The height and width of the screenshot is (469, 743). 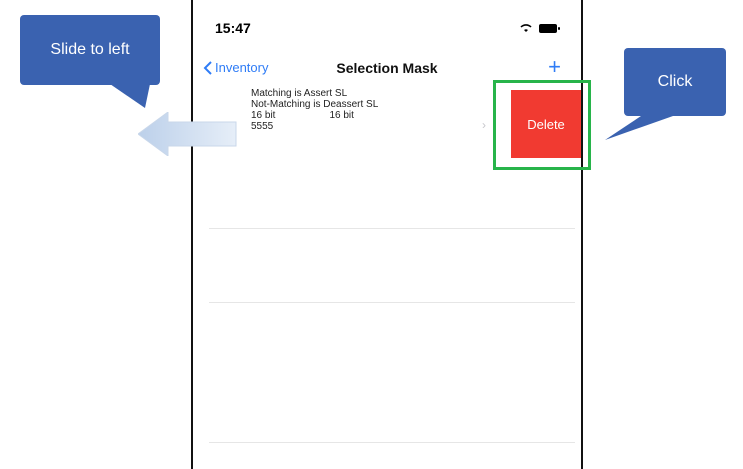 I want to click on matching-text: Matching is Assert SL, so click(x=299, y=93).